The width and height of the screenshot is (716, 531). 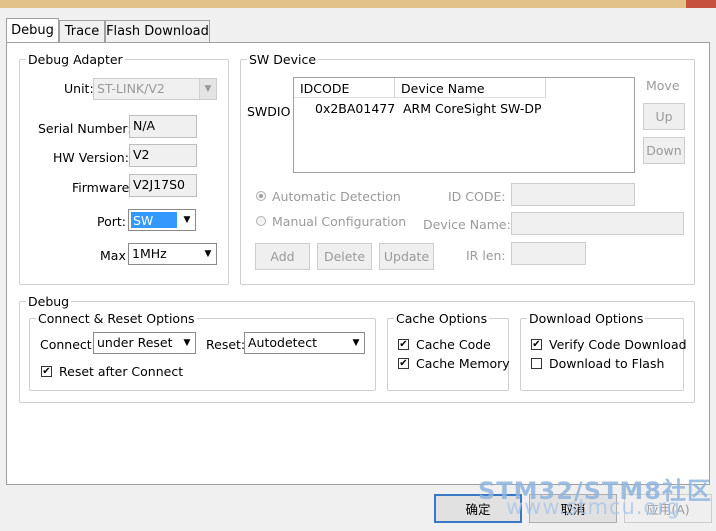 What do you see at coordinates (131, 88) in the screenshot?
I see `unit-value: ST-LINK/V2` at bounding box center [131, 88].